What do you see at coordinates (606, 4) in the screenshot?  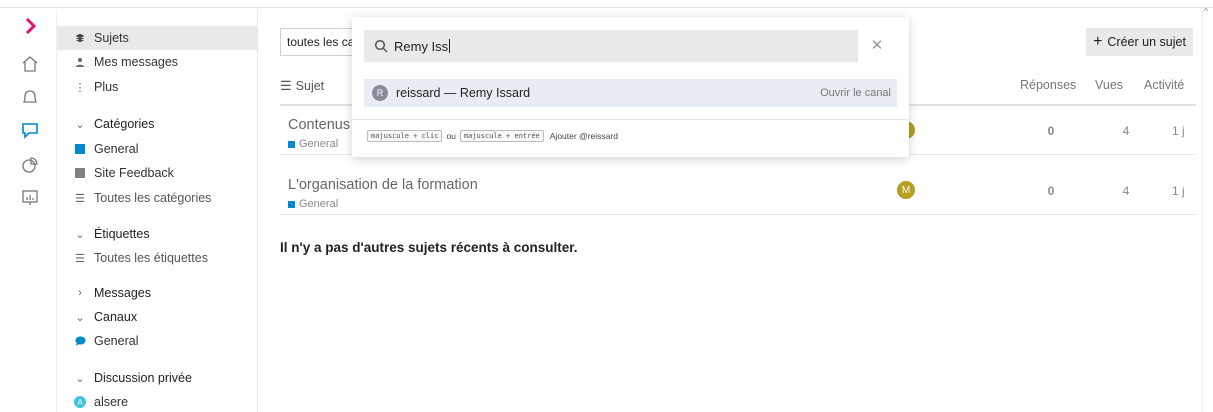 I see `top-border` at bounding box center [606, 4].